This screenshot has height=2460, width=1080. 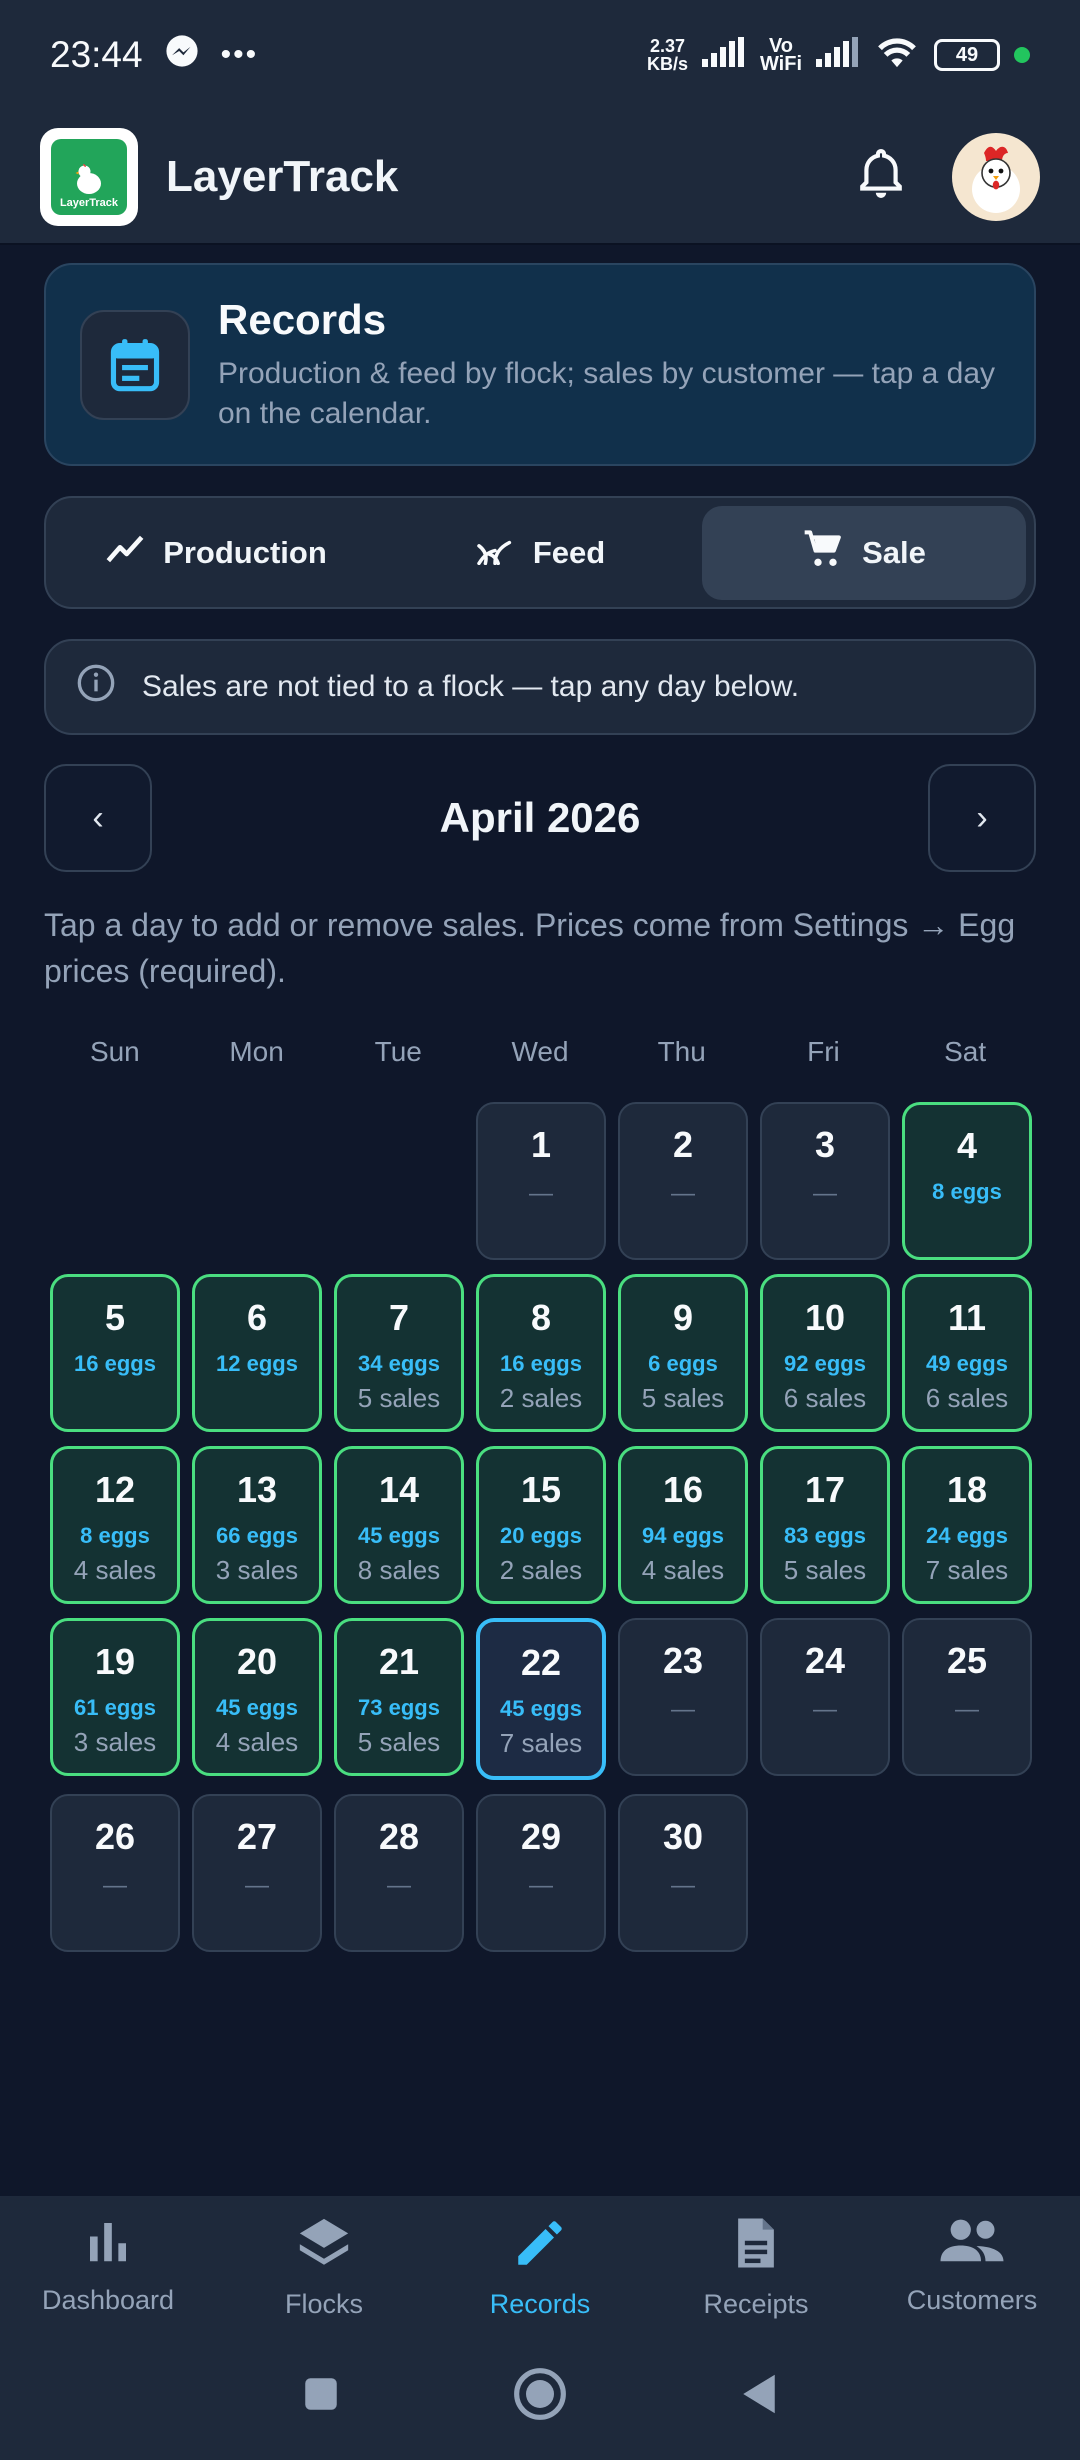 I want to click on calendar-day-29: 29 —, so click(x=541, y=1873).